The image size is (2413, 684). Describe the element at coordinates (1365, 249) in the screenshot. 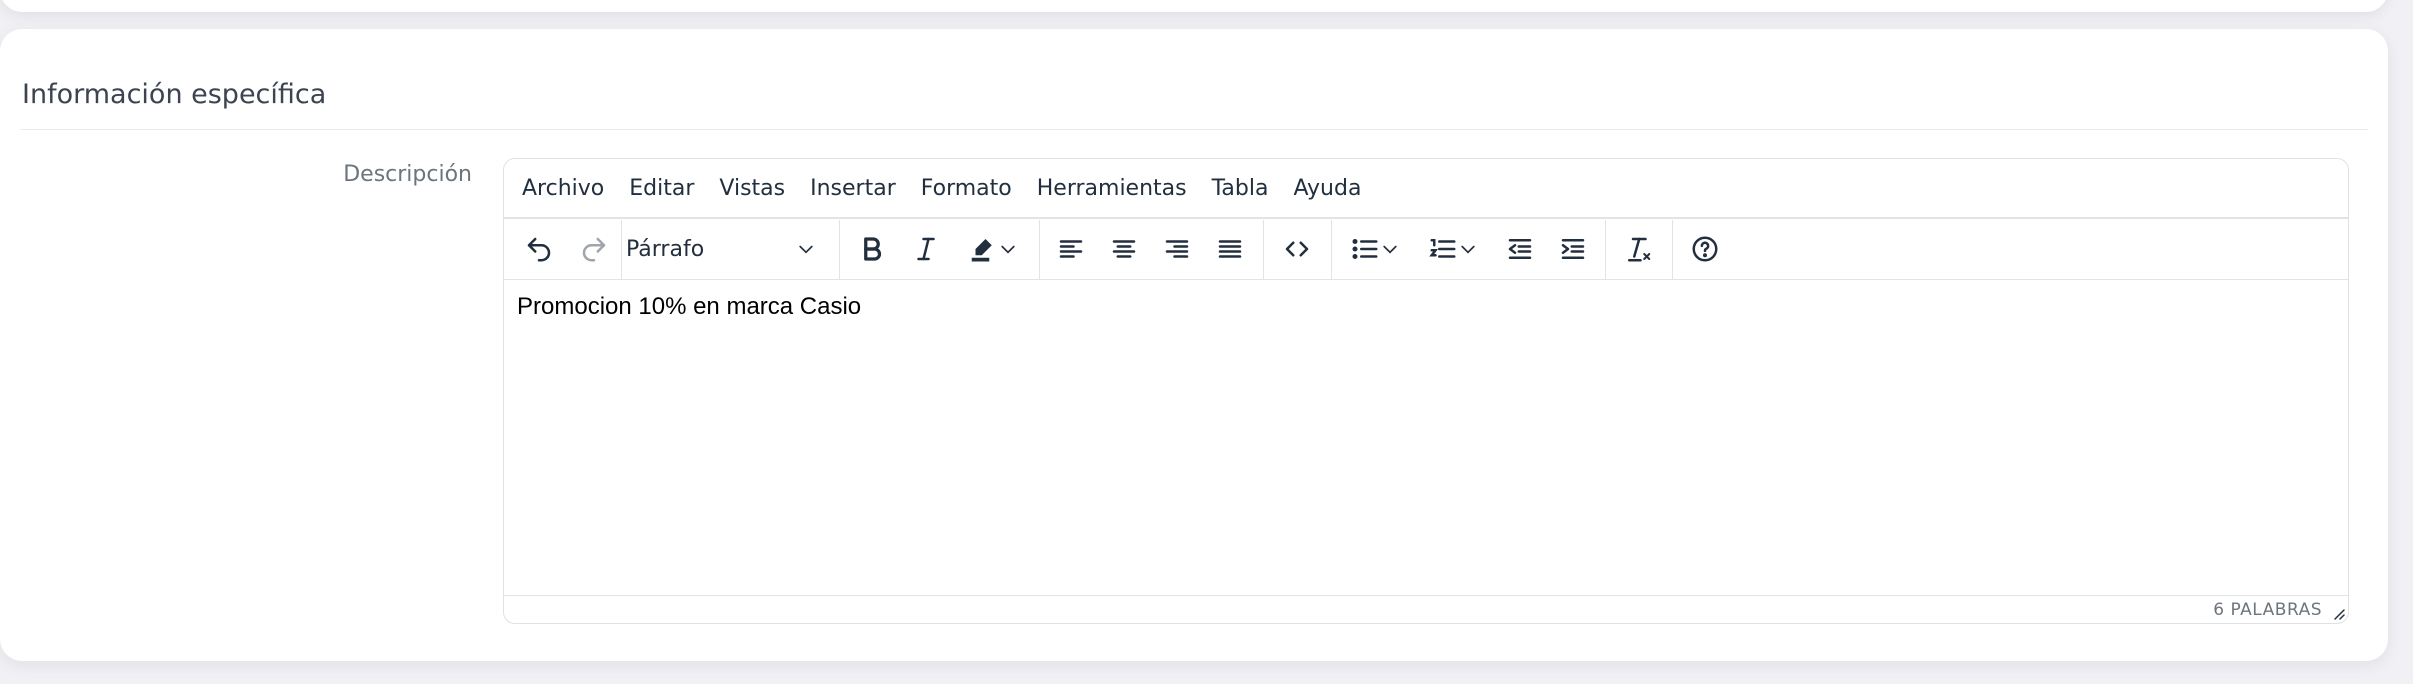

I see `bullet-list-icon` at that location.